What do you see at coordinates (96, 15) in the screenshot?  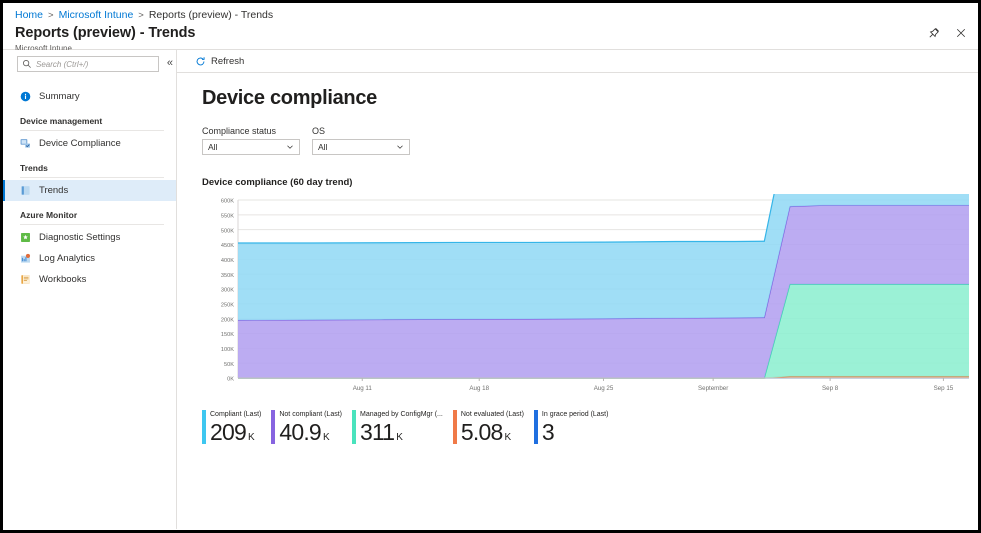 I see `breadcrumb-item-microsoft-intune: Microsoft Intune` at bounding box center [96, 15].